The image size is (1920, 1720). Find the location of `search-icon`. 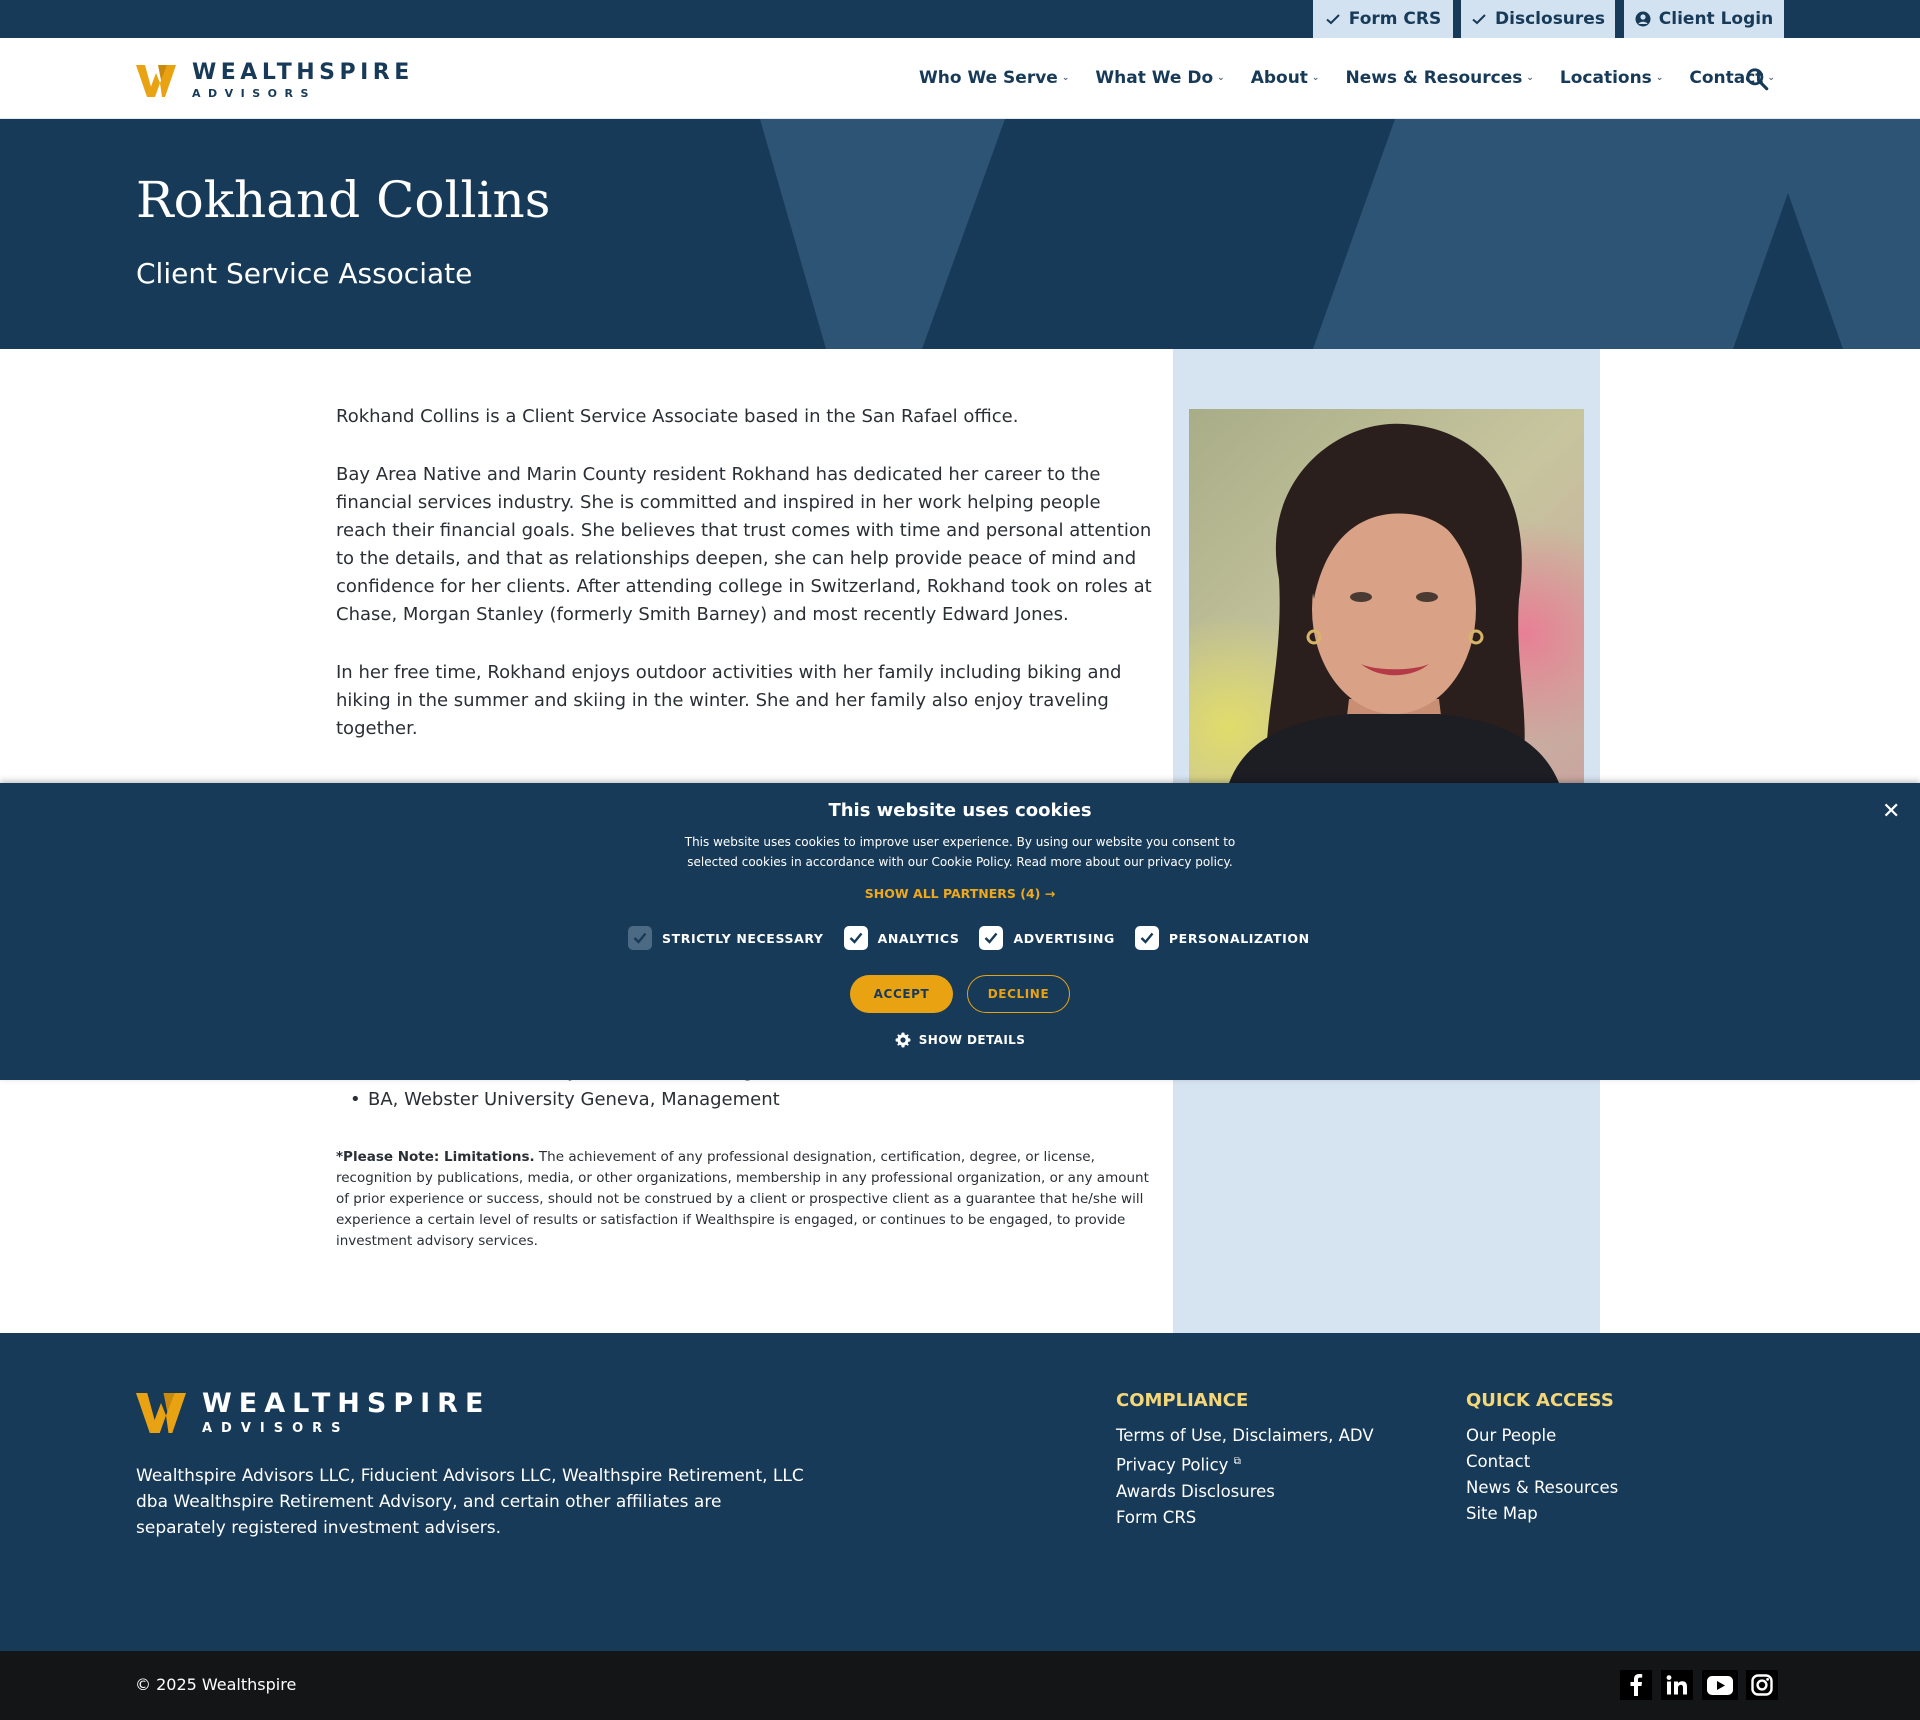

search-icon is located at coordinates (1757, 79).